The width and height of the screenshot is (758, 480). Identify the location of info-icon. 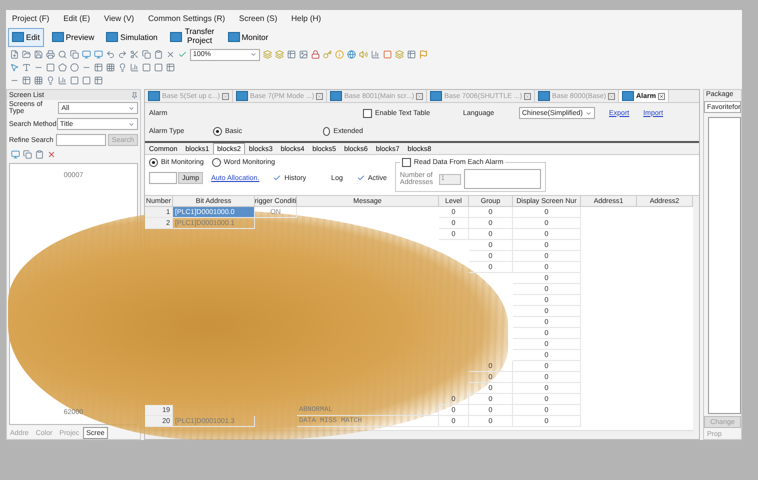
(339, 54).